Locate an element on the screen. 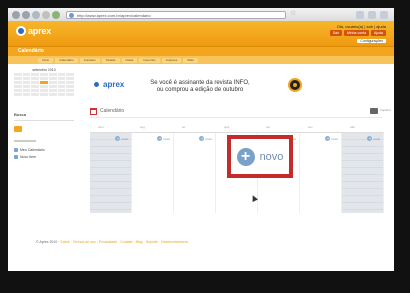 The height and width of the screenshot is (293, 410). divider is located at coordinates (25, 141).